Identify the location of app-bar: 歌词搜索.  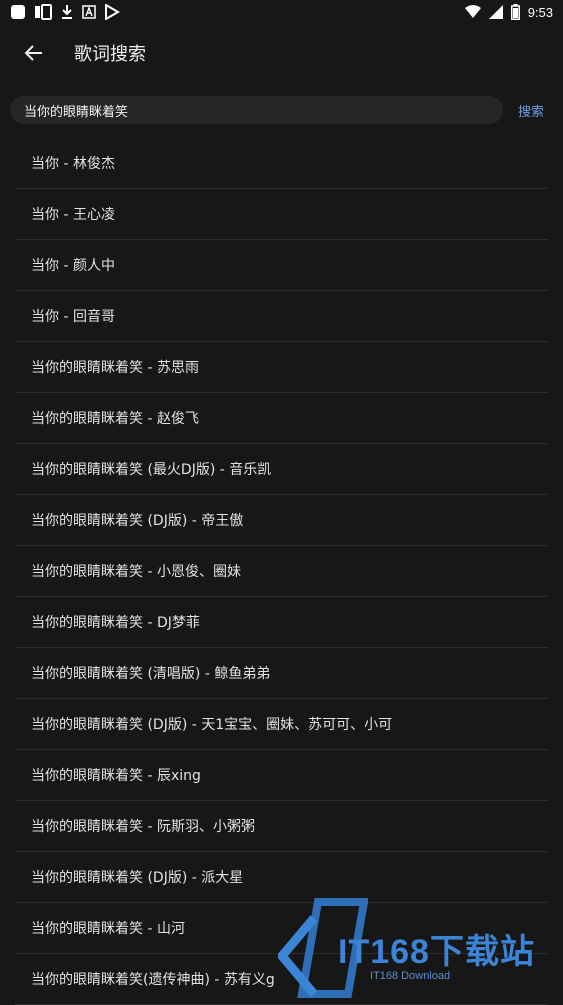
(281, 53).